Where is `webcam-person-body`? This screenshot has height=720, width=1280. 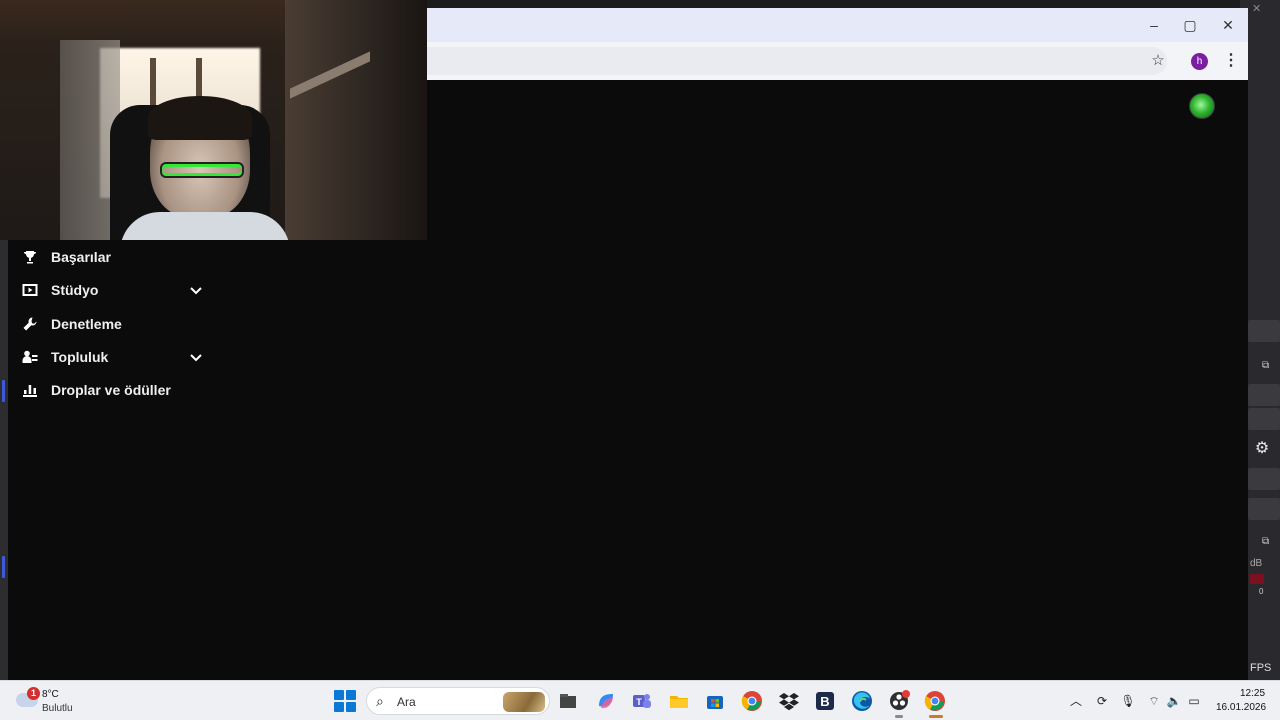
webcam-person-body is located at coordinates (205, 226).